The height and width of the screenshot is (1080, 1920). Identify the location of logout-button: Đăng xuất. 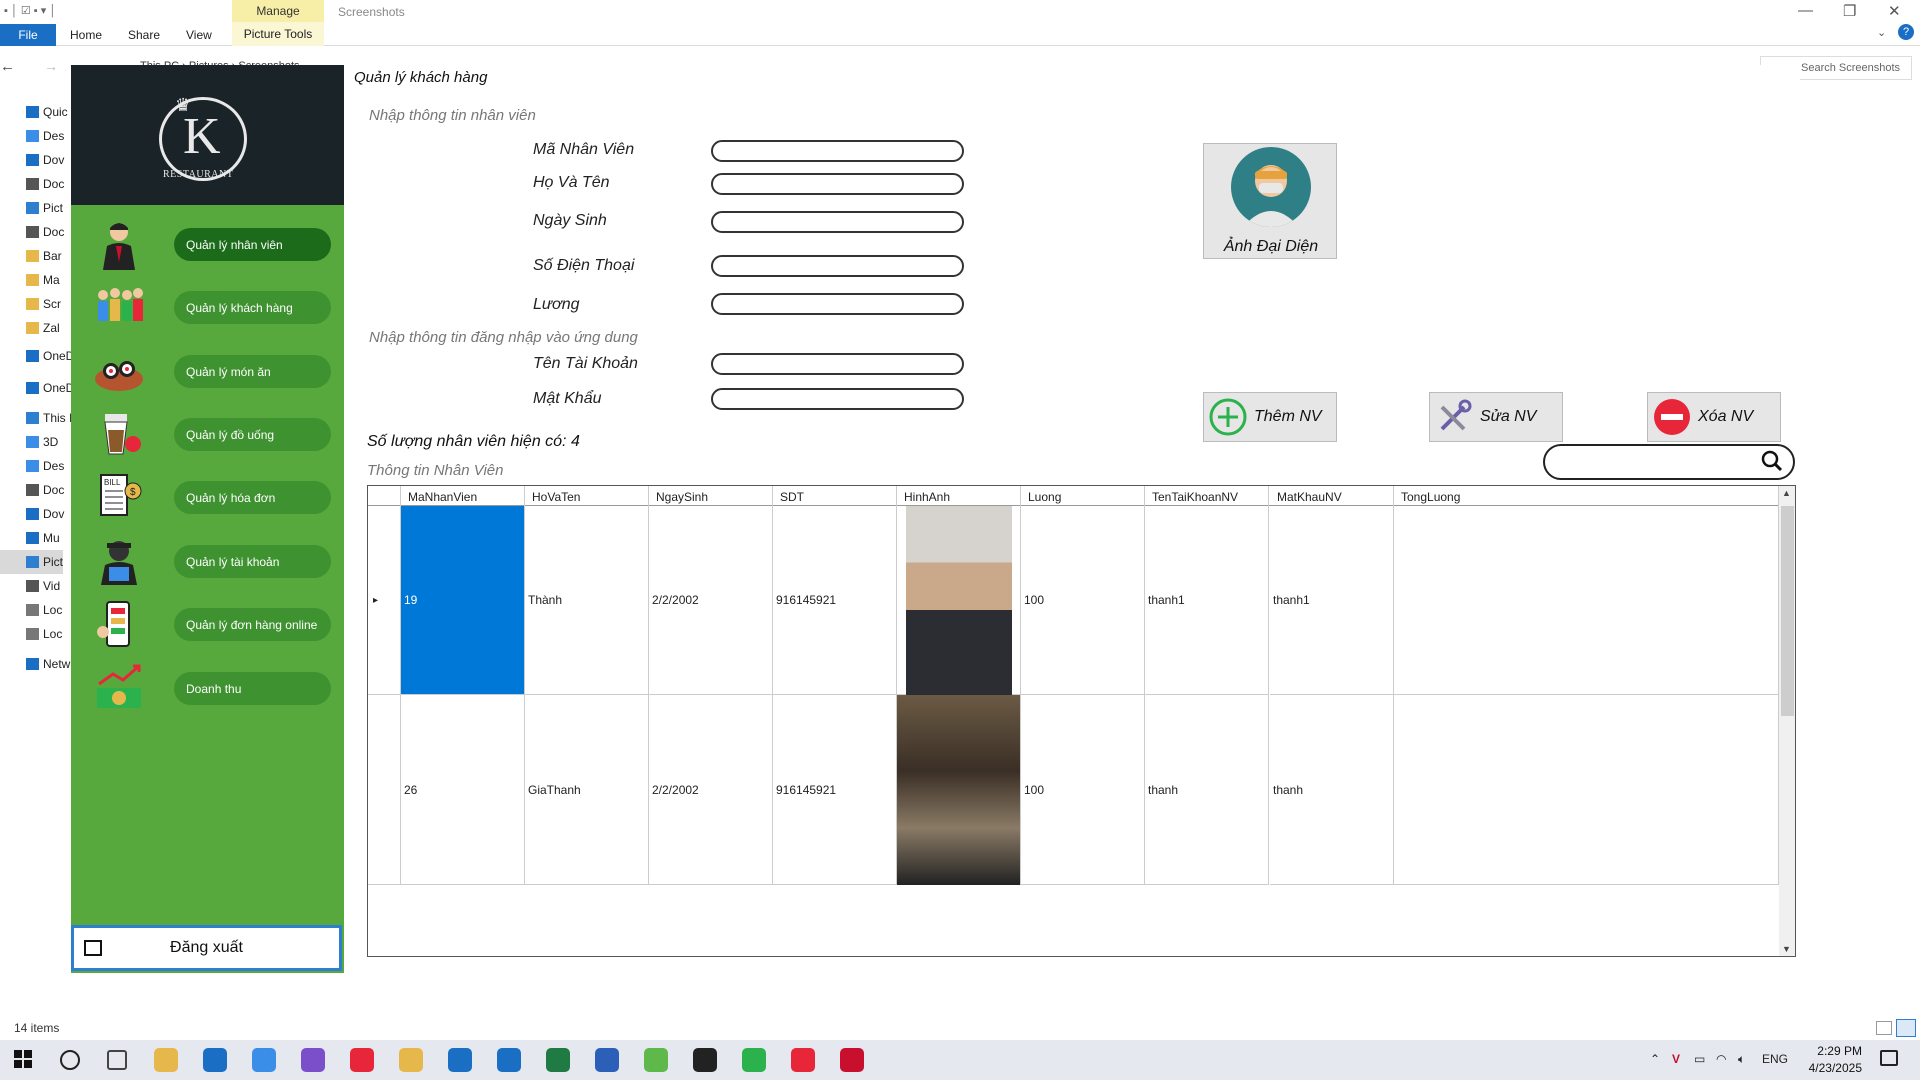
(206, 948).